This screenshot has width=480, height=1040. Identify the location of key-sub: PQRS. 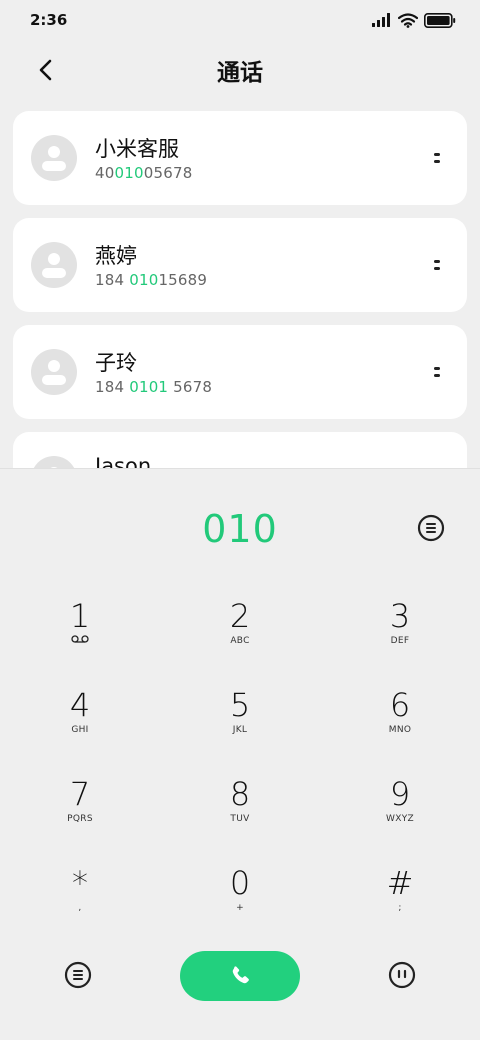
(80, 819).